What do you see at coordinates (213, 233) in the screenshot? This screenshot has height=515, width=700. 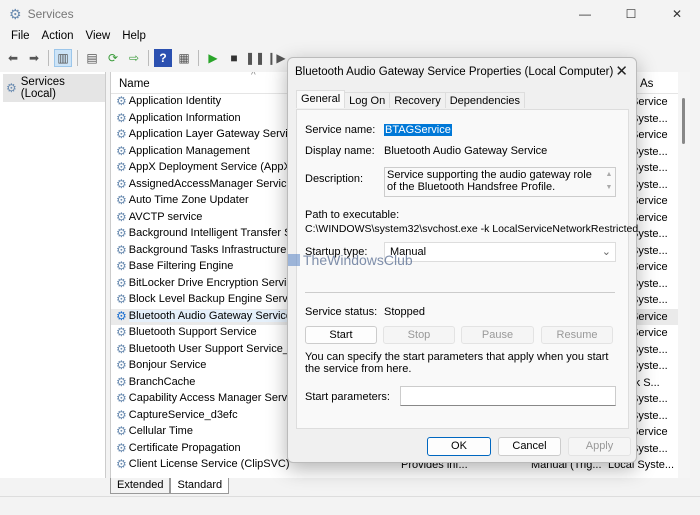 I see `service-name: Background Intelligent Transfer Se` at bounding box center [213, 233].